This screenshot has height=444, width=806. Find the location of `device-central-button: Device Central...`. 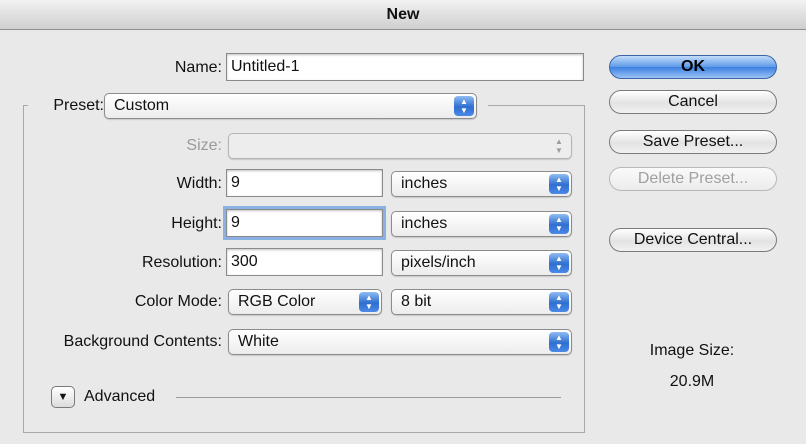

device-central-button: Device Central... is located at coordinates (693, 240).